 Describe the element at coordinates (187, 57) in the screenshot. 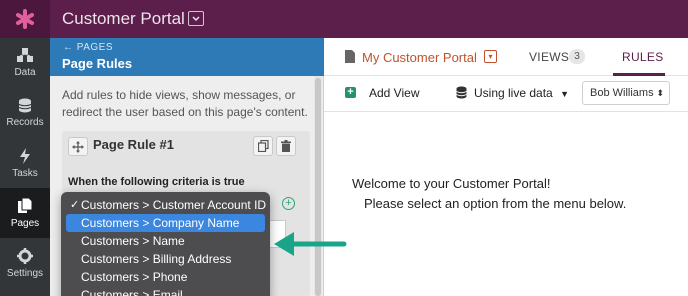

I see `panel-header: ← PAGES Page Rules` at that location.